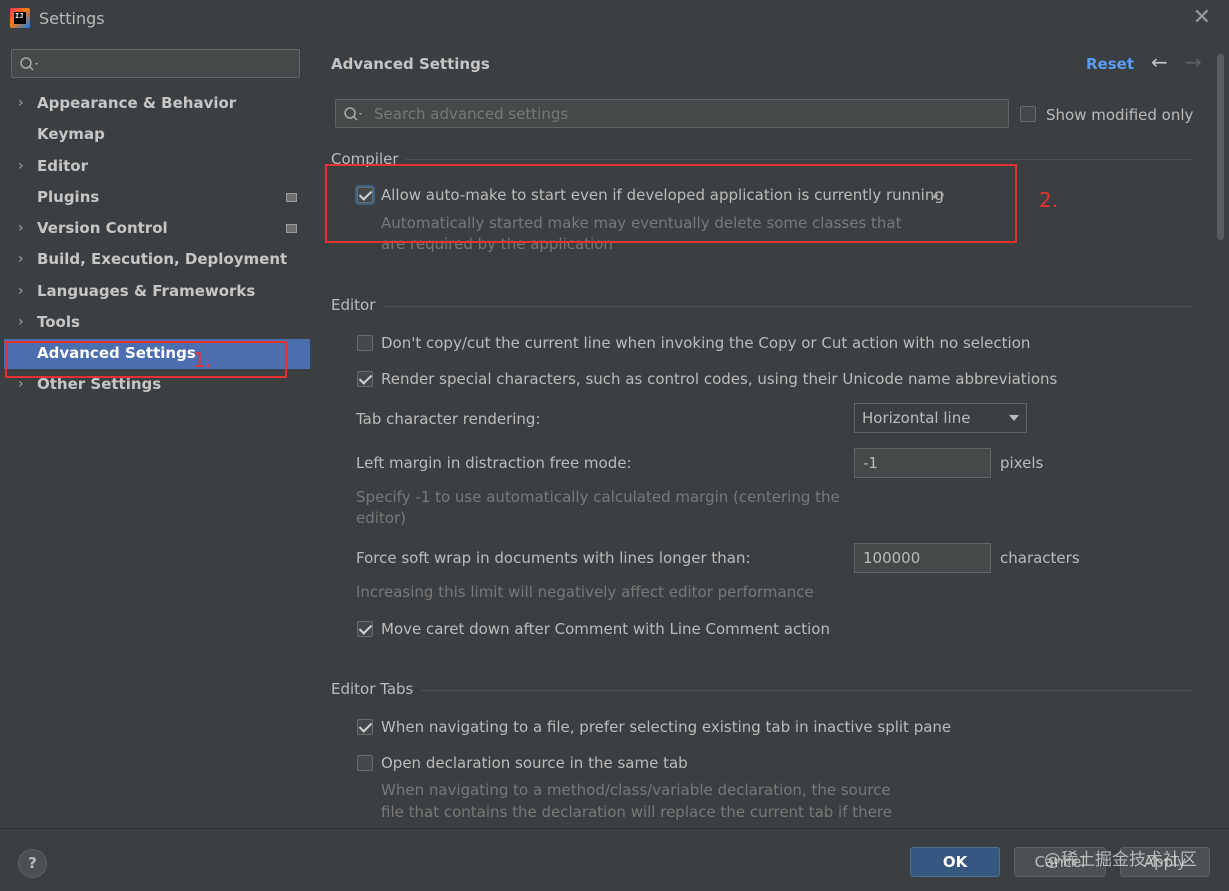  I want to click on left-margin-input: -1, so click(922, 463).